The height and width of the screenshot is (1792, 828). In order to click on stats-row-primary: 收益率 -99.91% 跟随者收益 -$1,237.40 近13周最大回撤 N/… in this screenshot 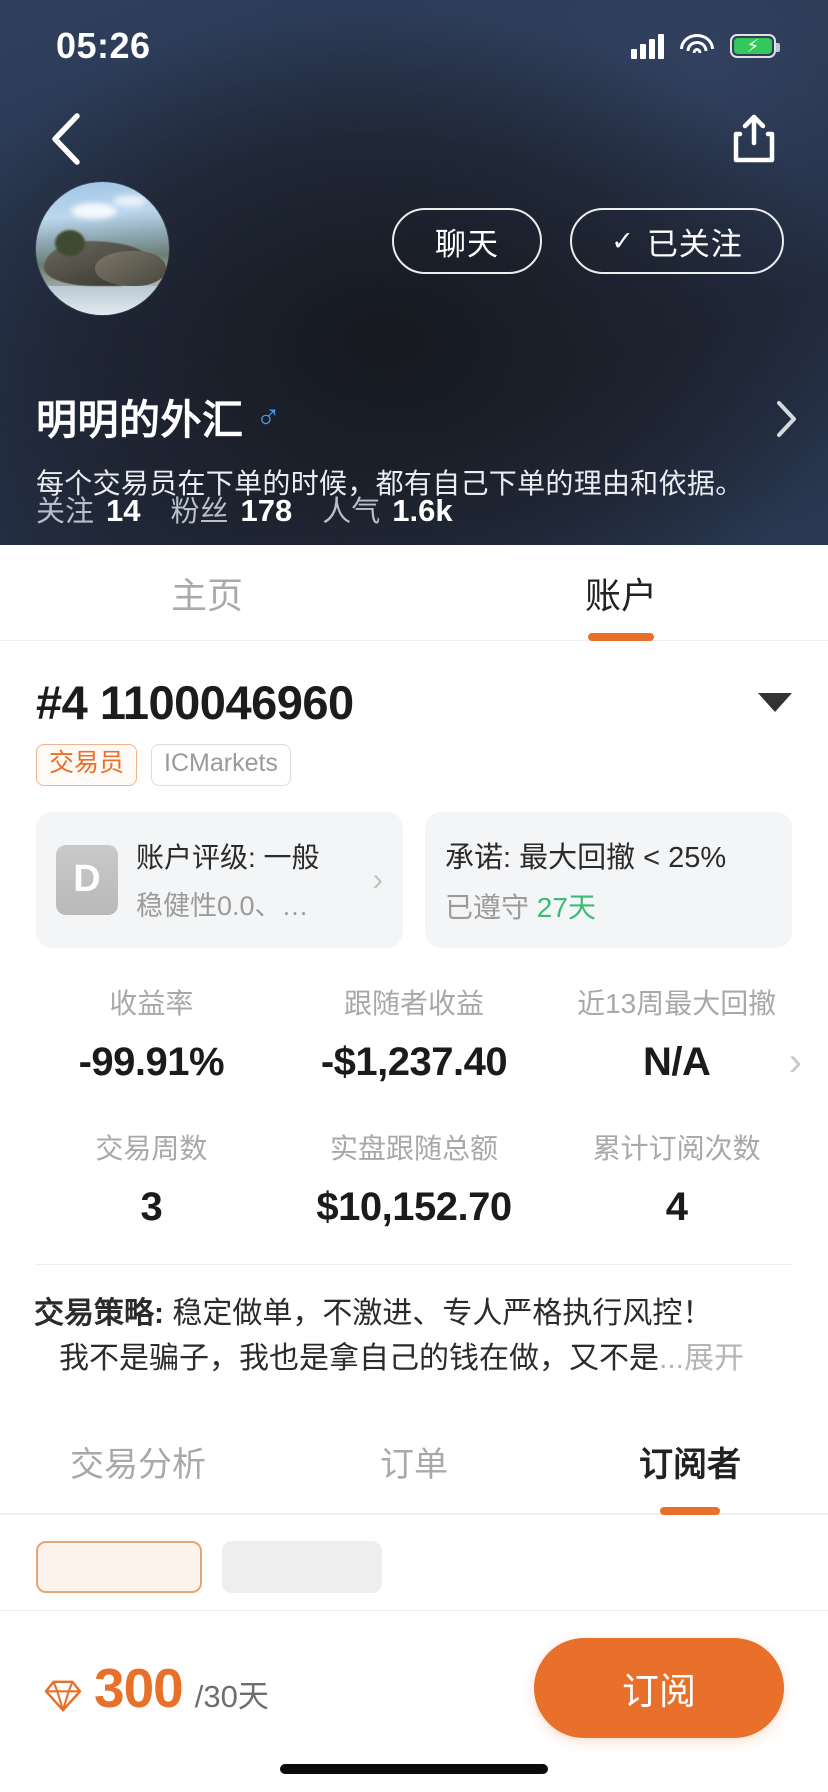, I will do `click(414, 1033)`.